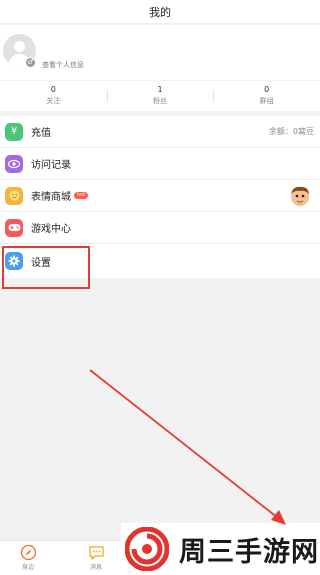 The image size is (320, 575). I want to click on stat-label: 粉丝, so click(160, 101).